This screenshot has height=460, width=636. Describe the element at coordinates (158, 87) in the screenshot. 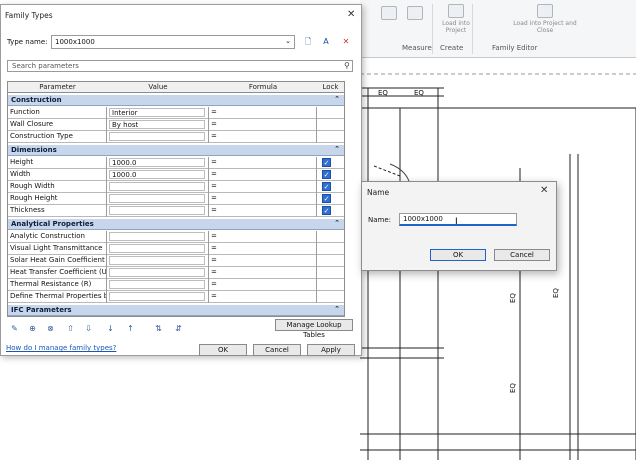

I see `column-header-value: Value` at that location.